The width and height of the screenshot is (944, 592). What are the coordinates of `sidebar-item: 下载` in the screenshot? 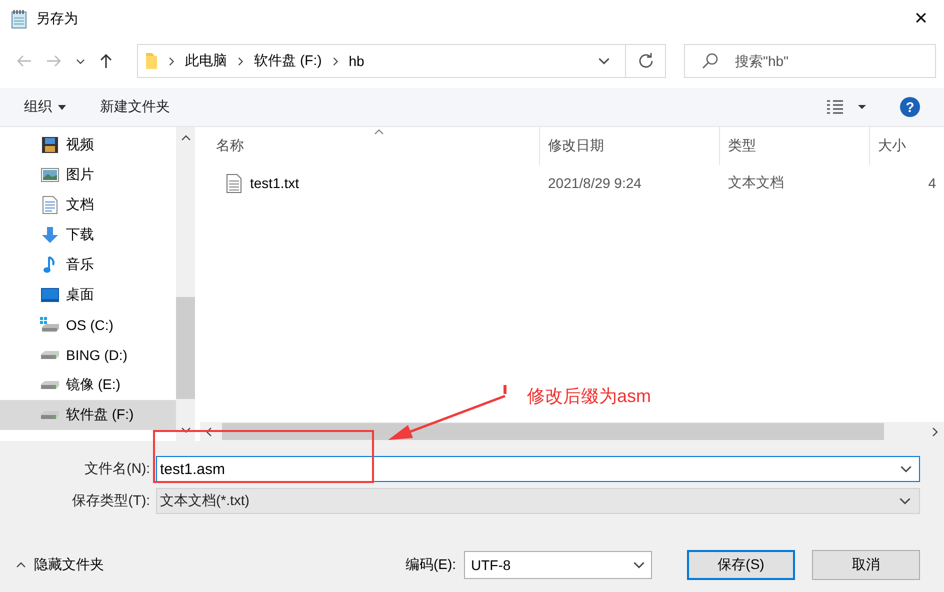 It's located at (88, 235).